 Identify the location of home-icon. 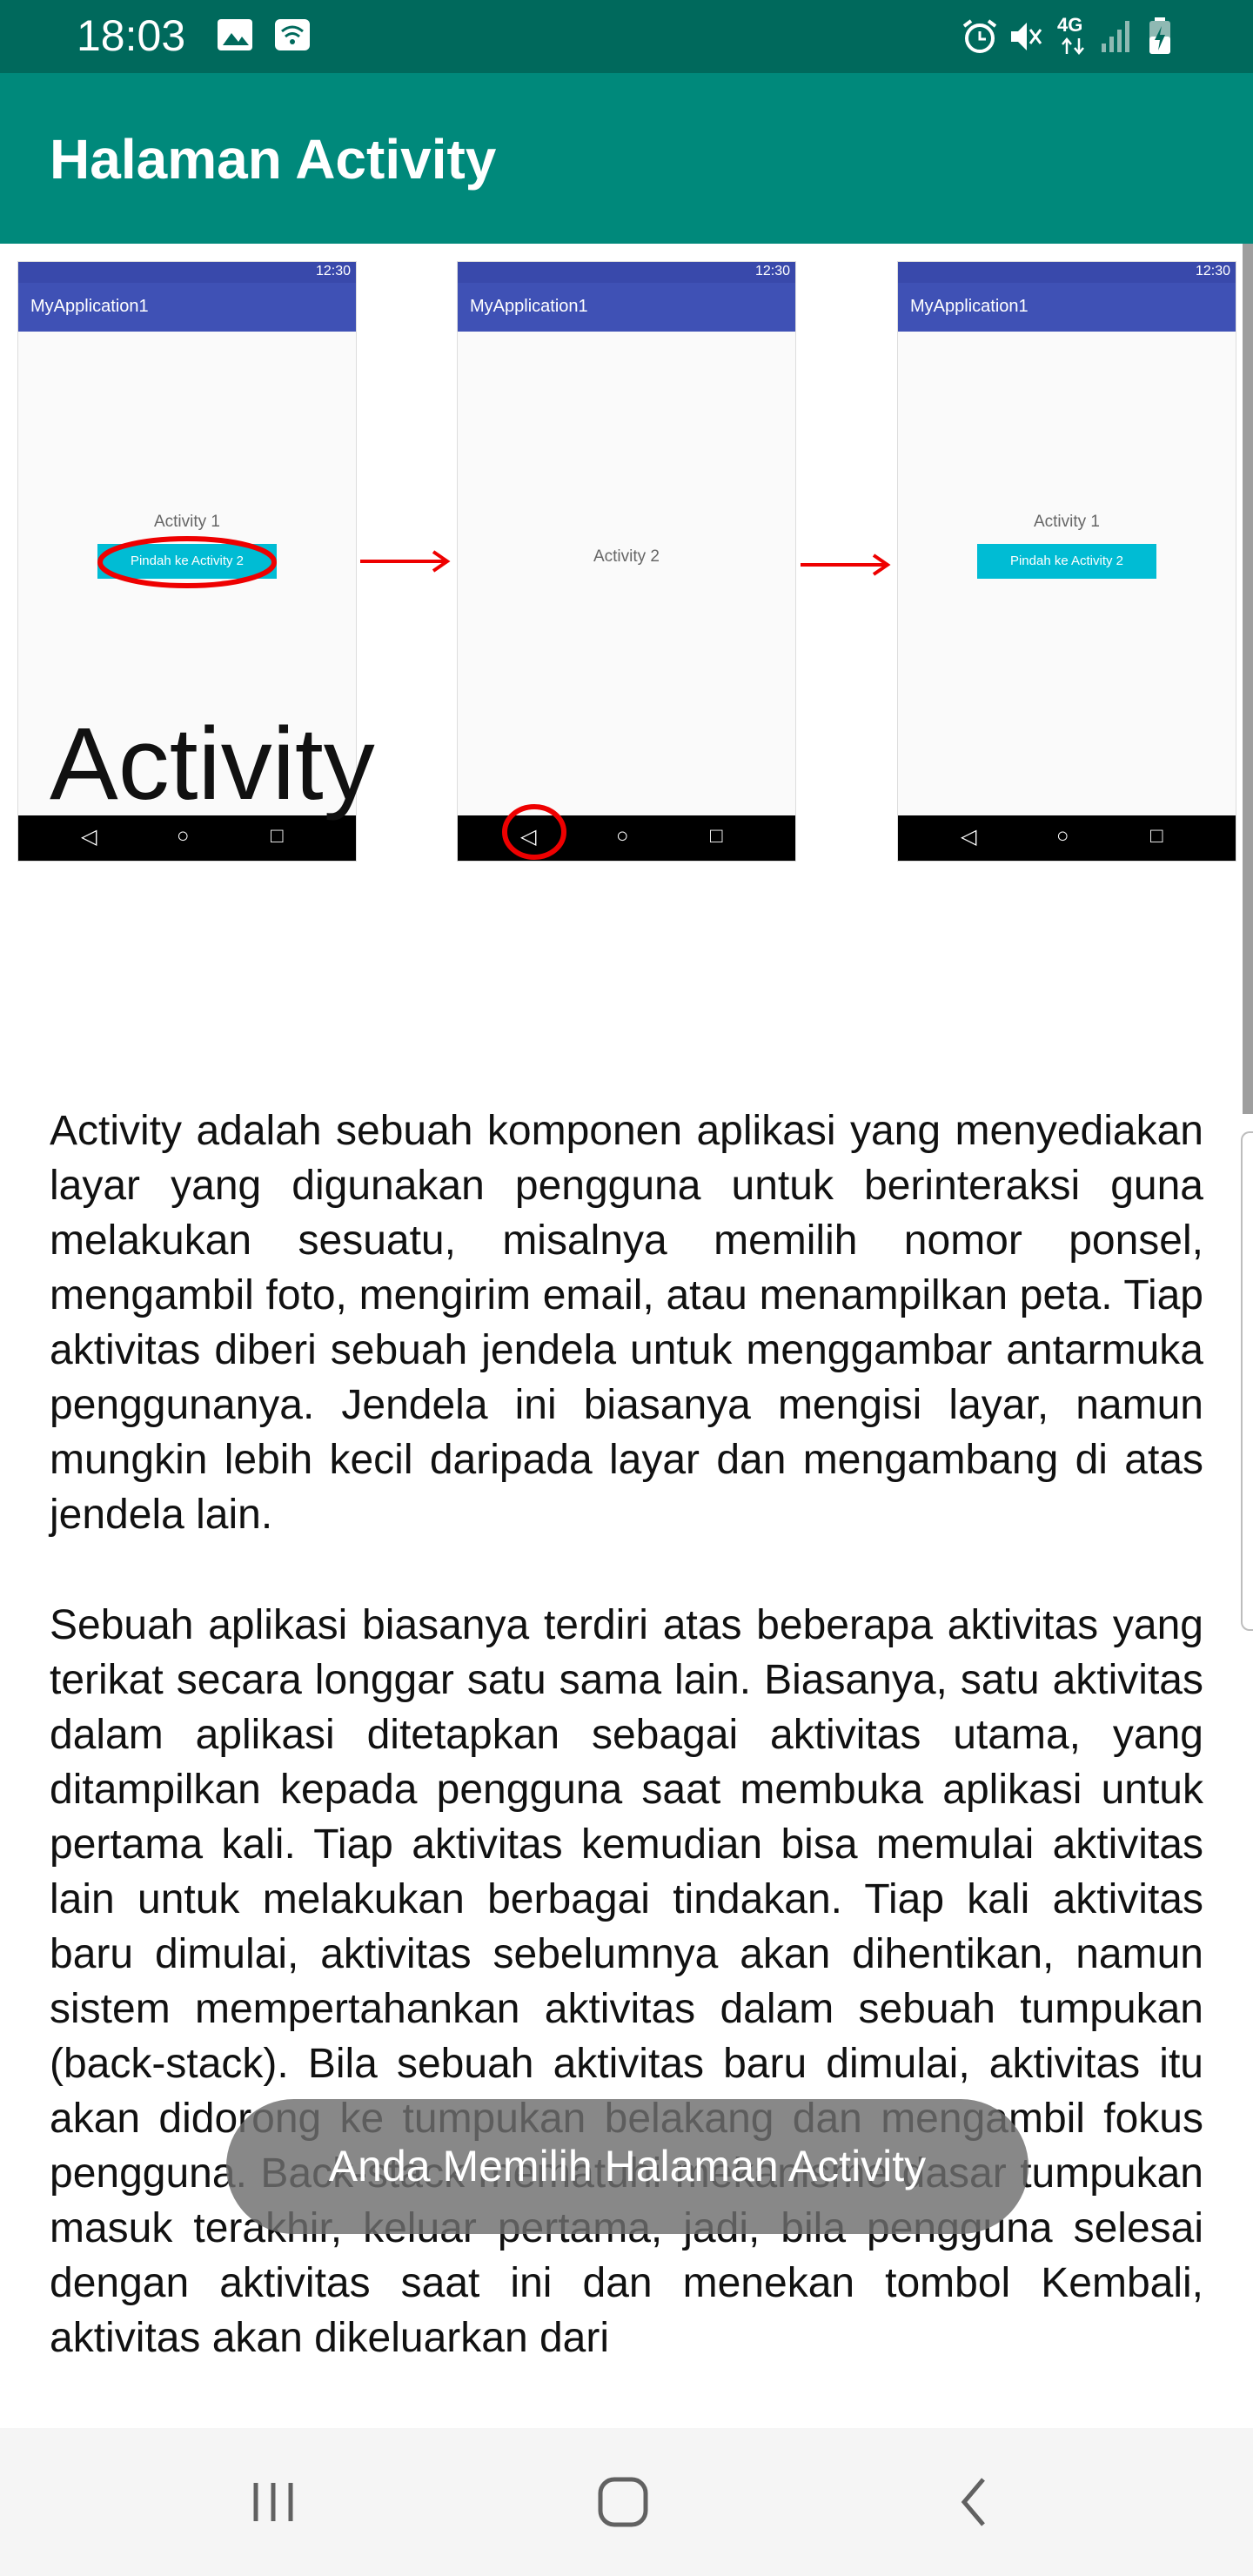
(623, 2502).